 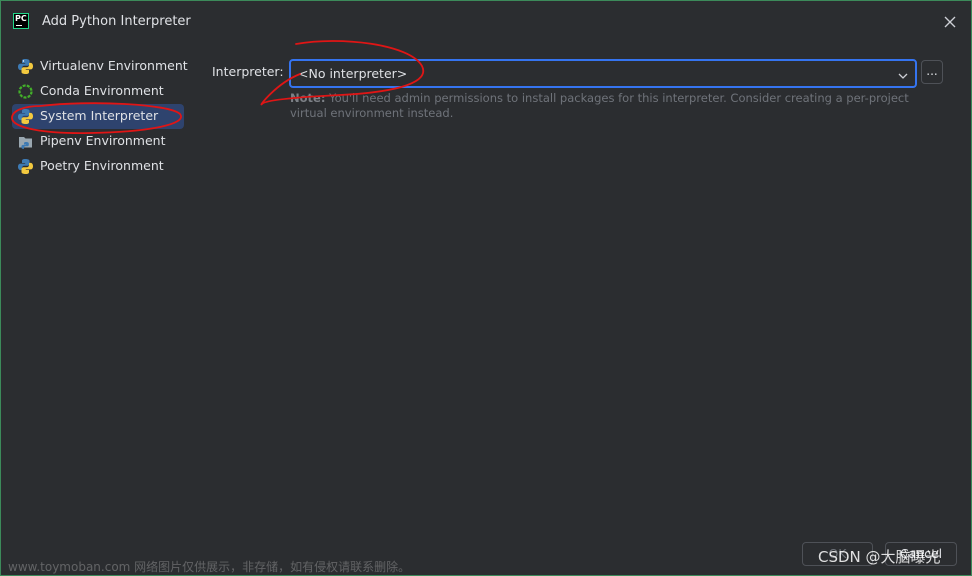 What do you see at coordinates (116, 21) in the screenshot?
I see `dialog-title: Add Python Interpreter` at bounding box center [116, 21].